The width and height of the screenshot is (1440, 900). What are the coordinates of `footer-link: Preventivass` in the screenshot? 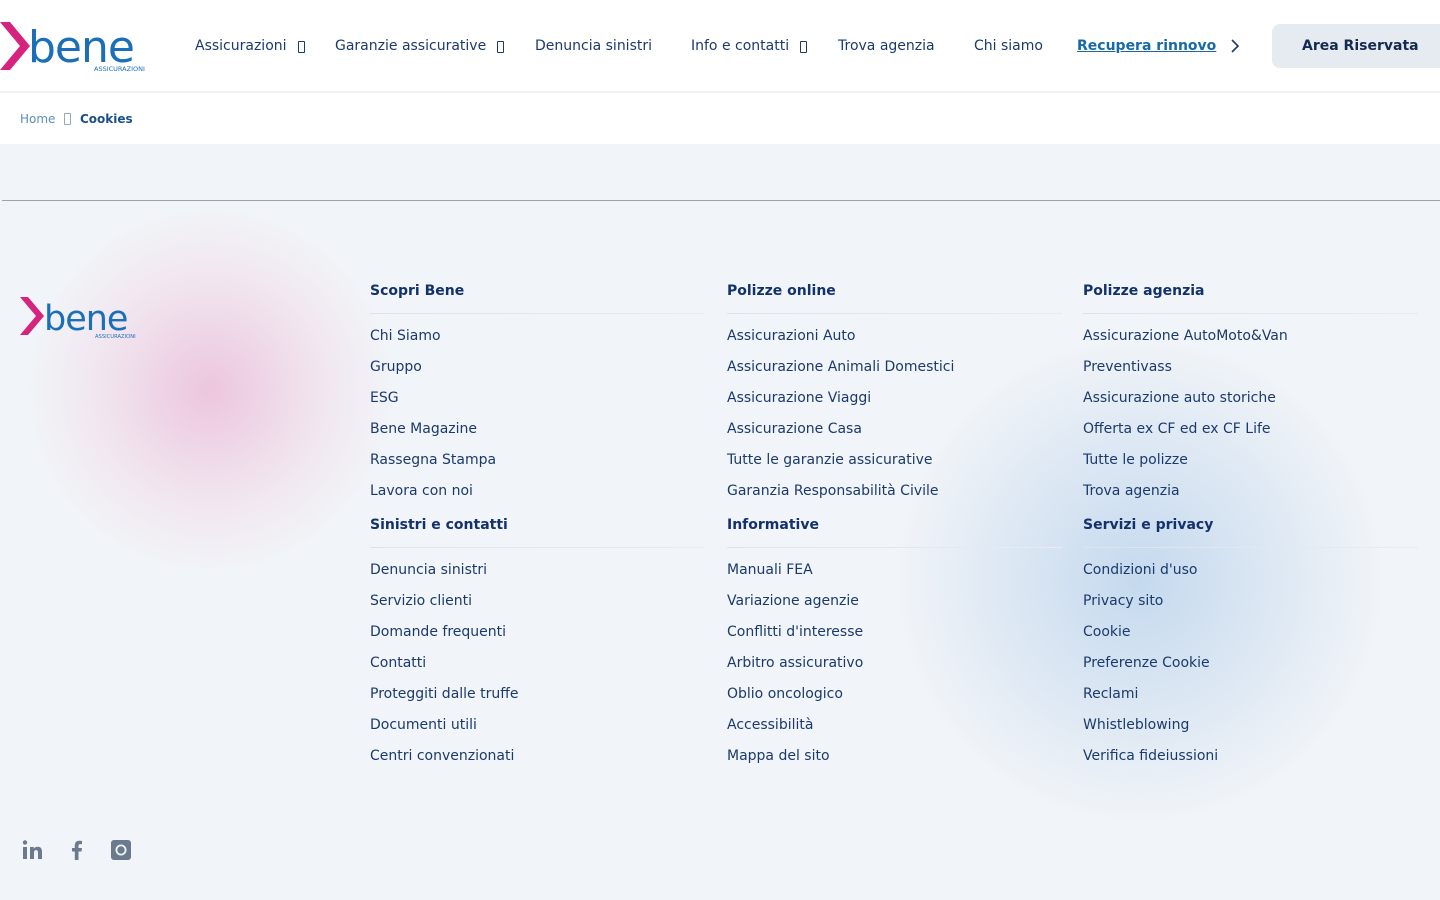 It's located at (1253, 373).